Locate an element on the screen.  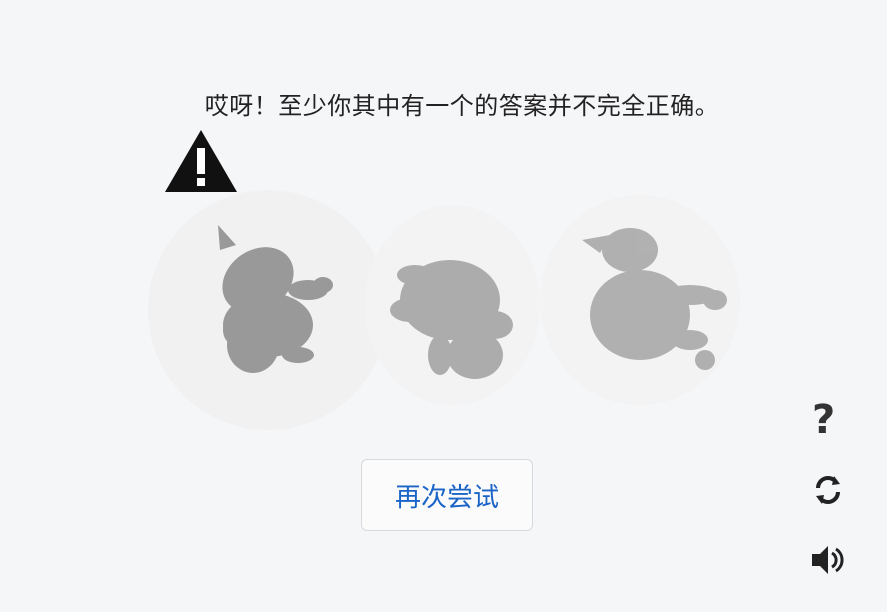
refresh-icon is located at coordinates (828, 490).